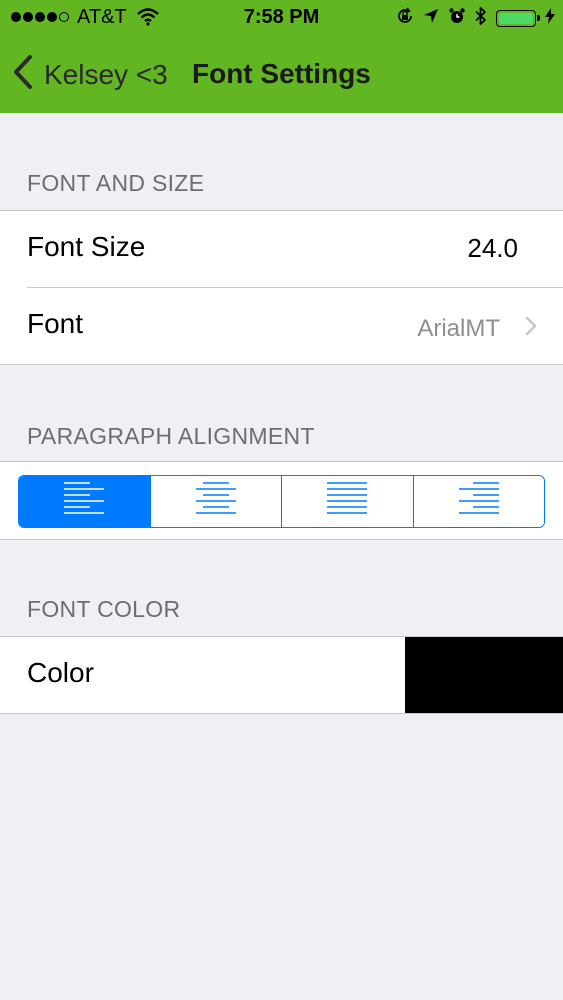  Describe the element at coordinates (531, 328) in the screenshot. I see `chevron-right-icon` at that location.